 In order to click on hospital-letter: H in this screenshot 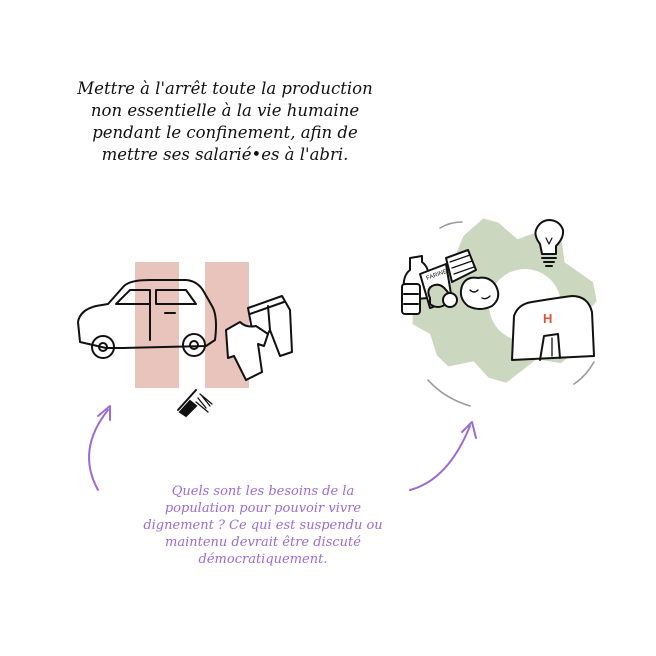, I will do `click(547, 318)`.